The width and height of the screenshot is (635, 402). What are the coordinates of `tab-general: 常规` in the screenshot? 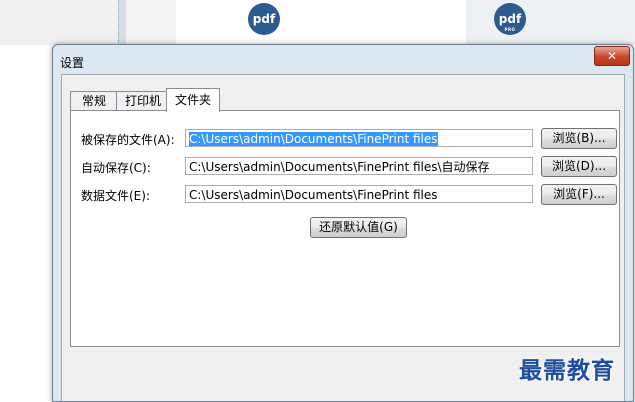 It's located at (94, 101).